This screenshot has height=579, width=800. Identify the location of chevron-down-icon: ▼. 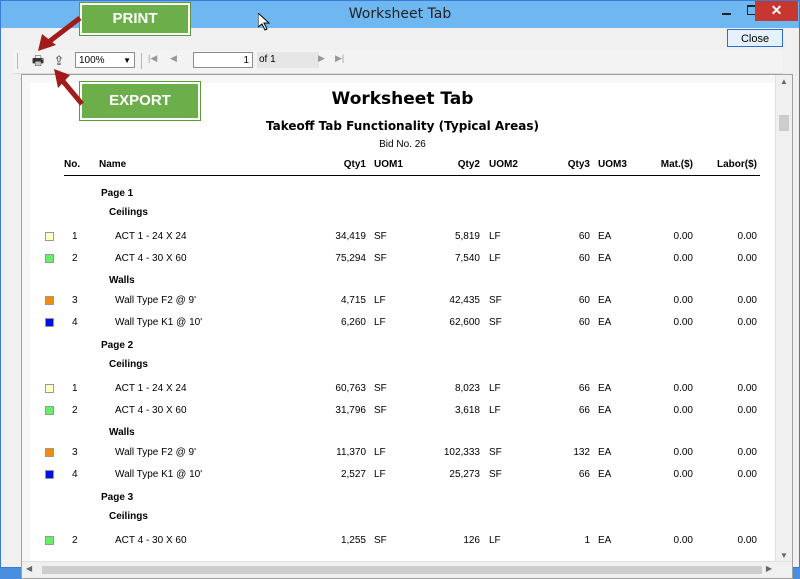
(127, 60).